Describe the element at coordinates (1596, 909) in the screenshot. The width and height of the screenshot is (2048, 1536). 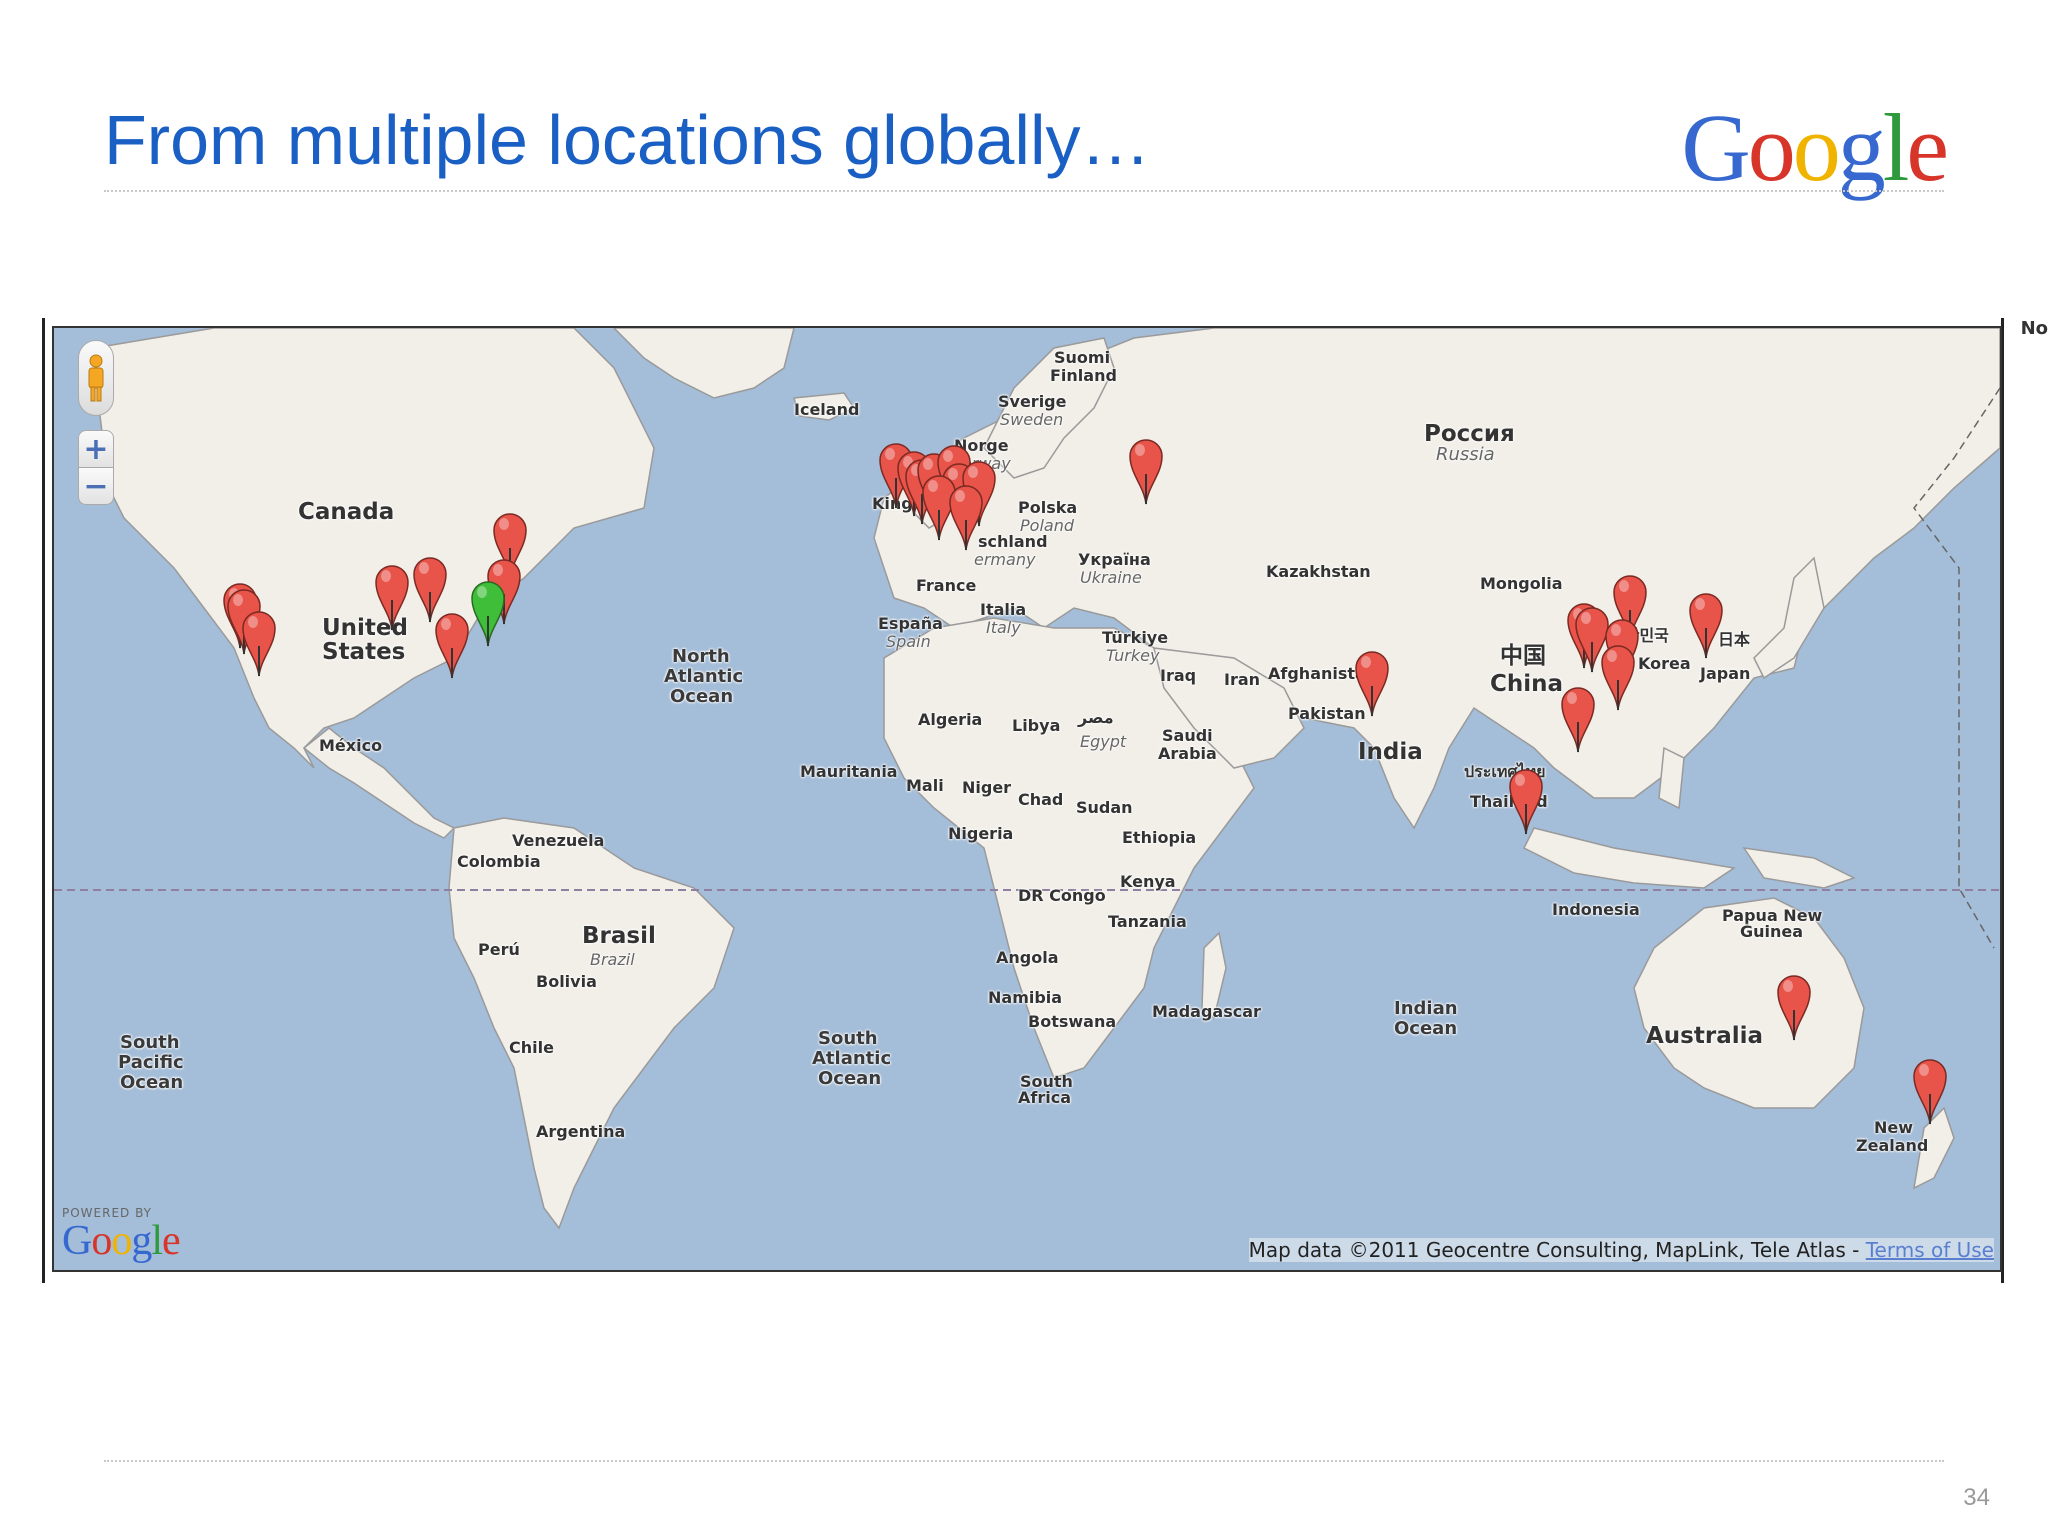
I see `label-indonesia: Indonesia` at that location.